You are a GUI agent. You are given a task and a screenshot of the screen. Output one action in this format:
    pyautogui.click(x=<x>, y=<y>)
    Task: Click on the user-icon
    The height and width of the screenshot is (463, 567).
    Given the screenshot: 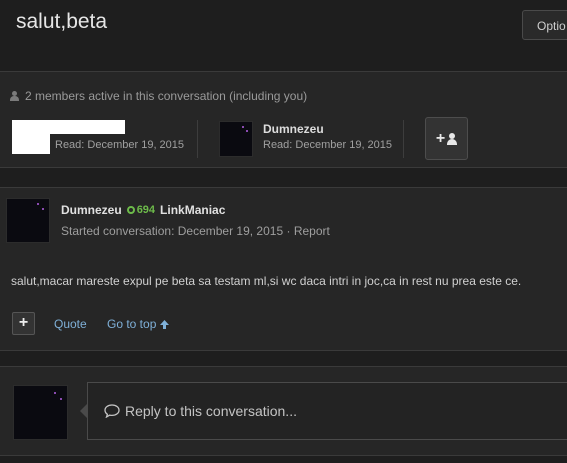 What is the action you would take?
    pyautogui.click(x=14, y=96)
    